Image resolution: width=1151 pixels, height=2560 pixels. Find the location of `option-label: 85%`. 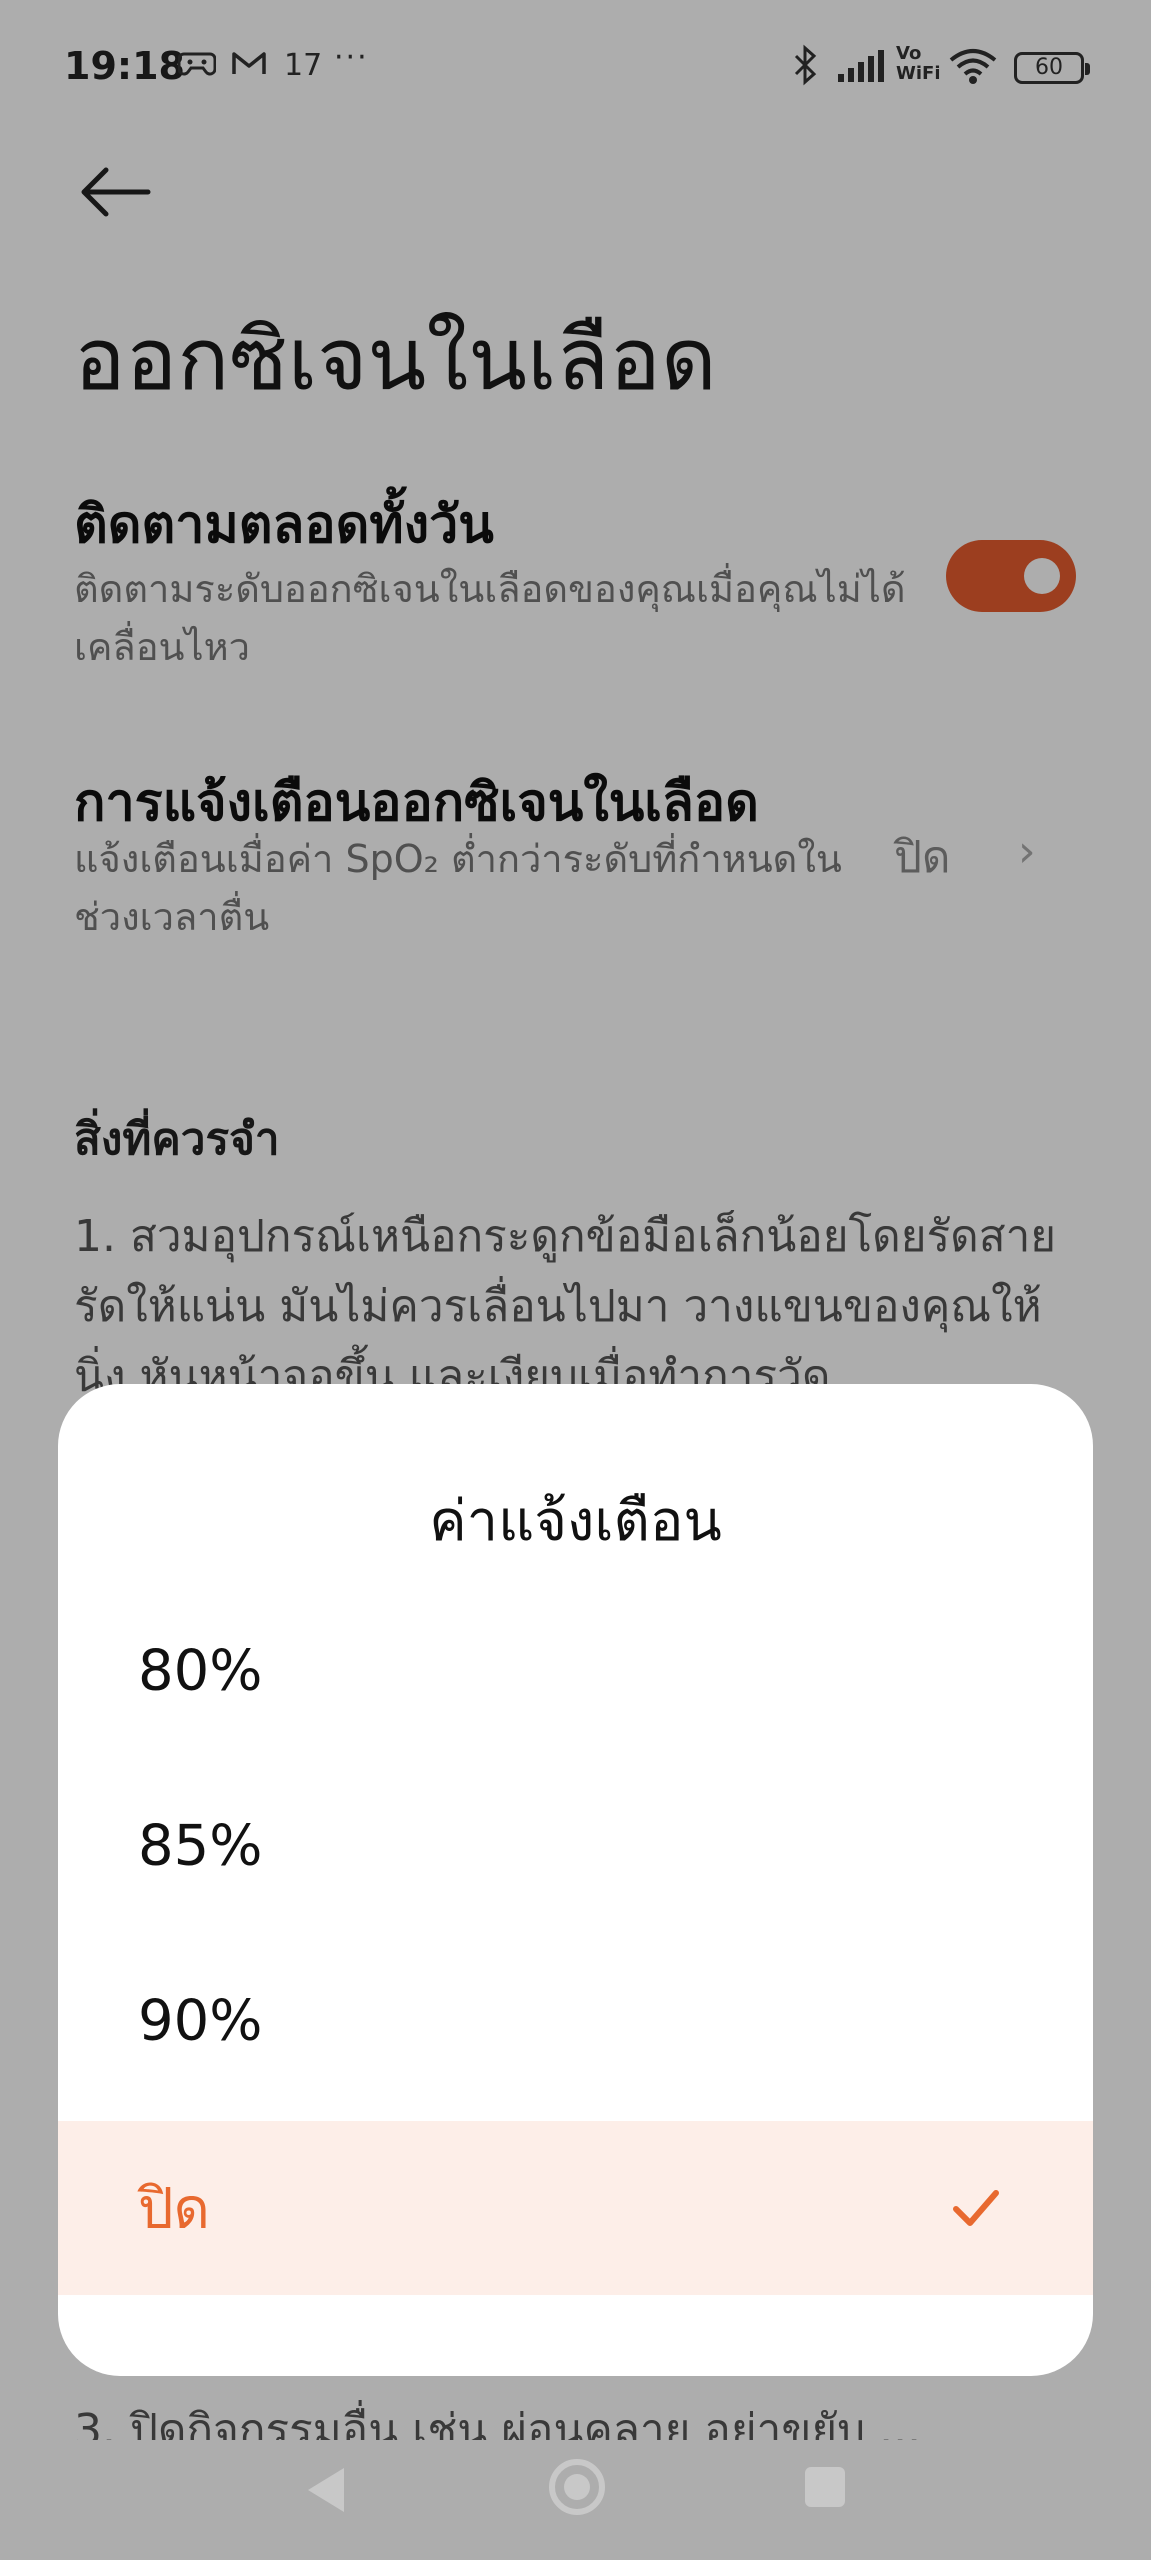

option-label: 85% is located at coordinates (200, 1846).